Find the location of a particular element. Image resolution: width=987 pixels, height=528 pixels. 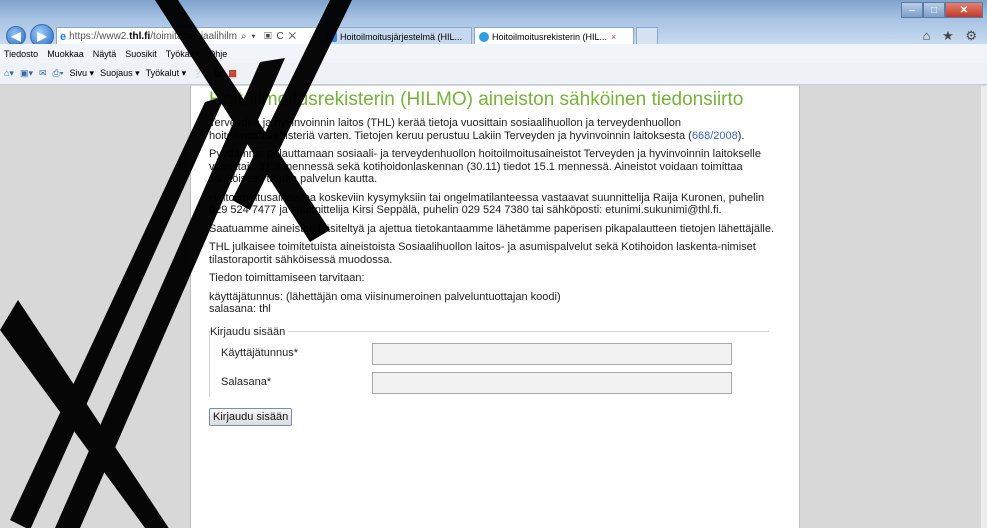

login-submit-button: Kirjaudu sisään is located at coordinates (251, 417).